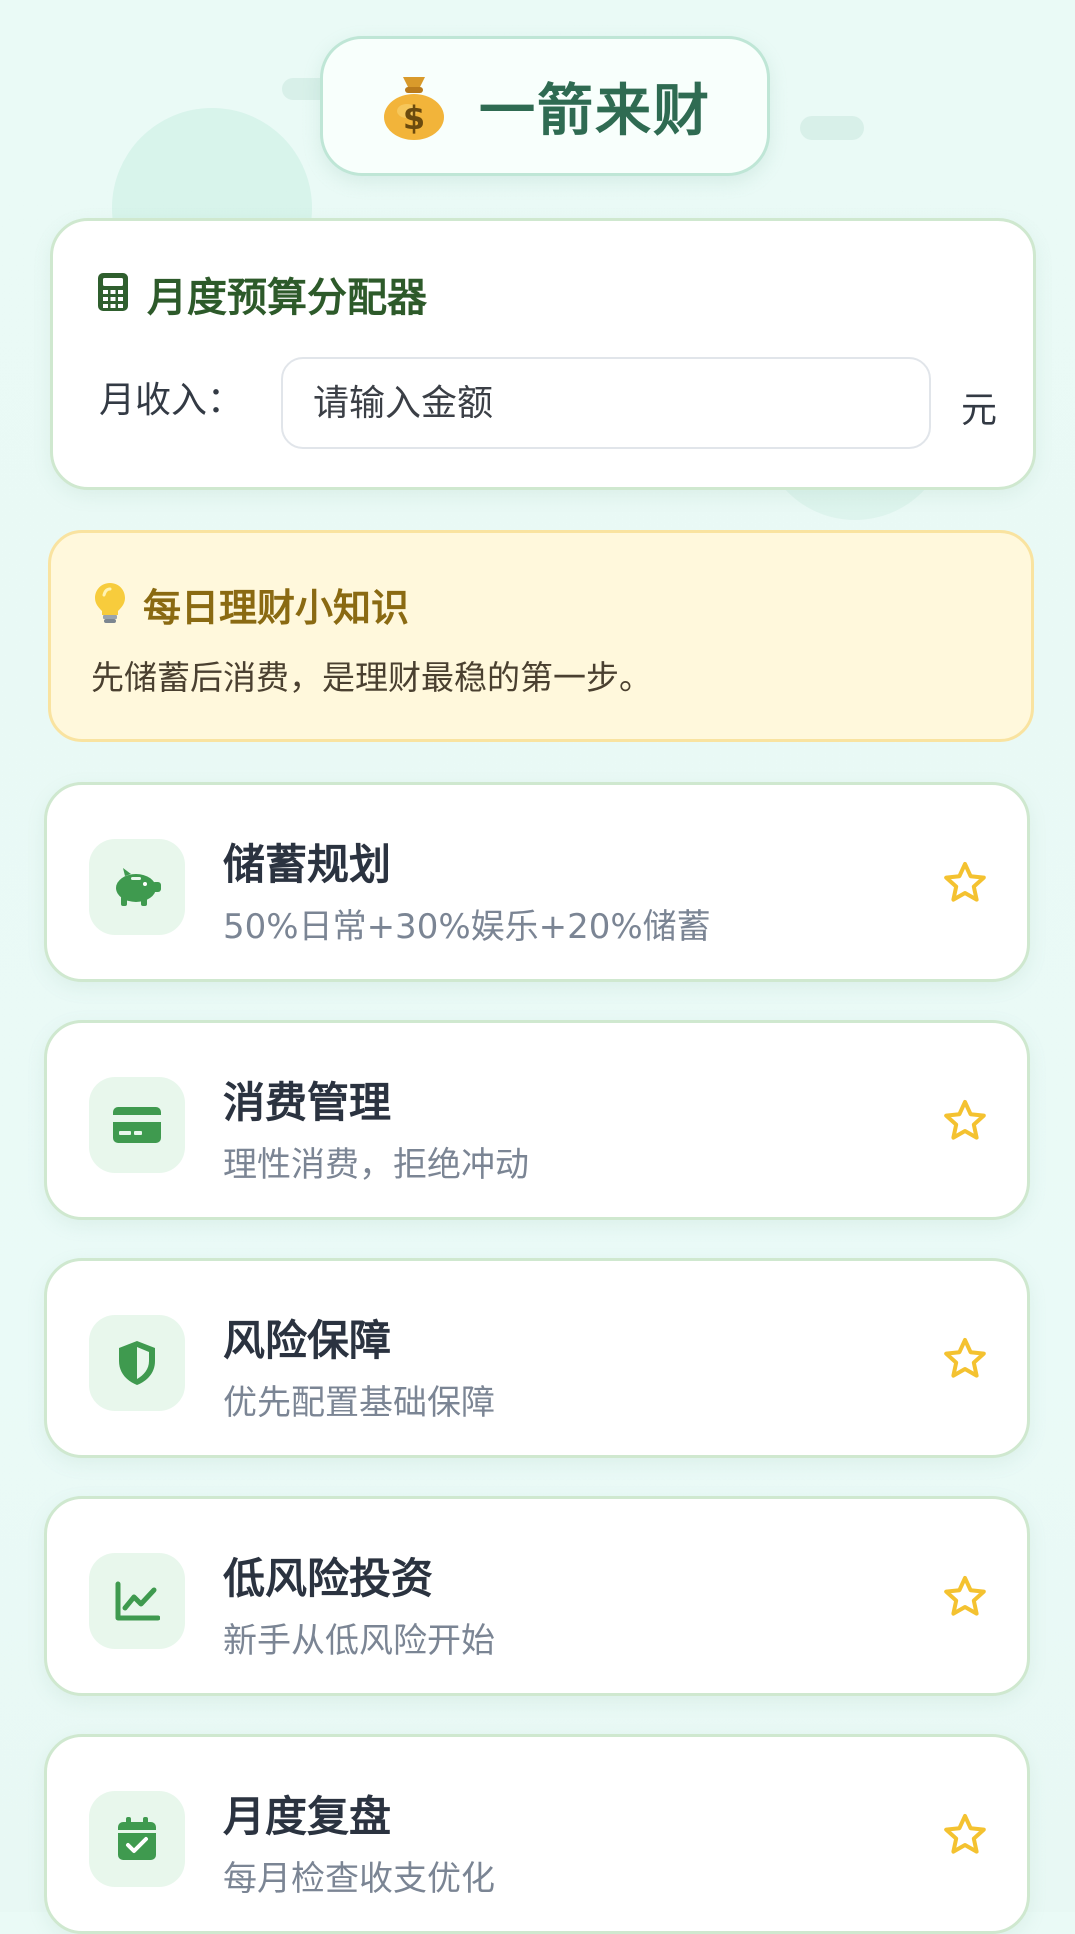 This screenshot has height=1934, width=1075. I want to click on cloud-decoration, so click(832, 128).